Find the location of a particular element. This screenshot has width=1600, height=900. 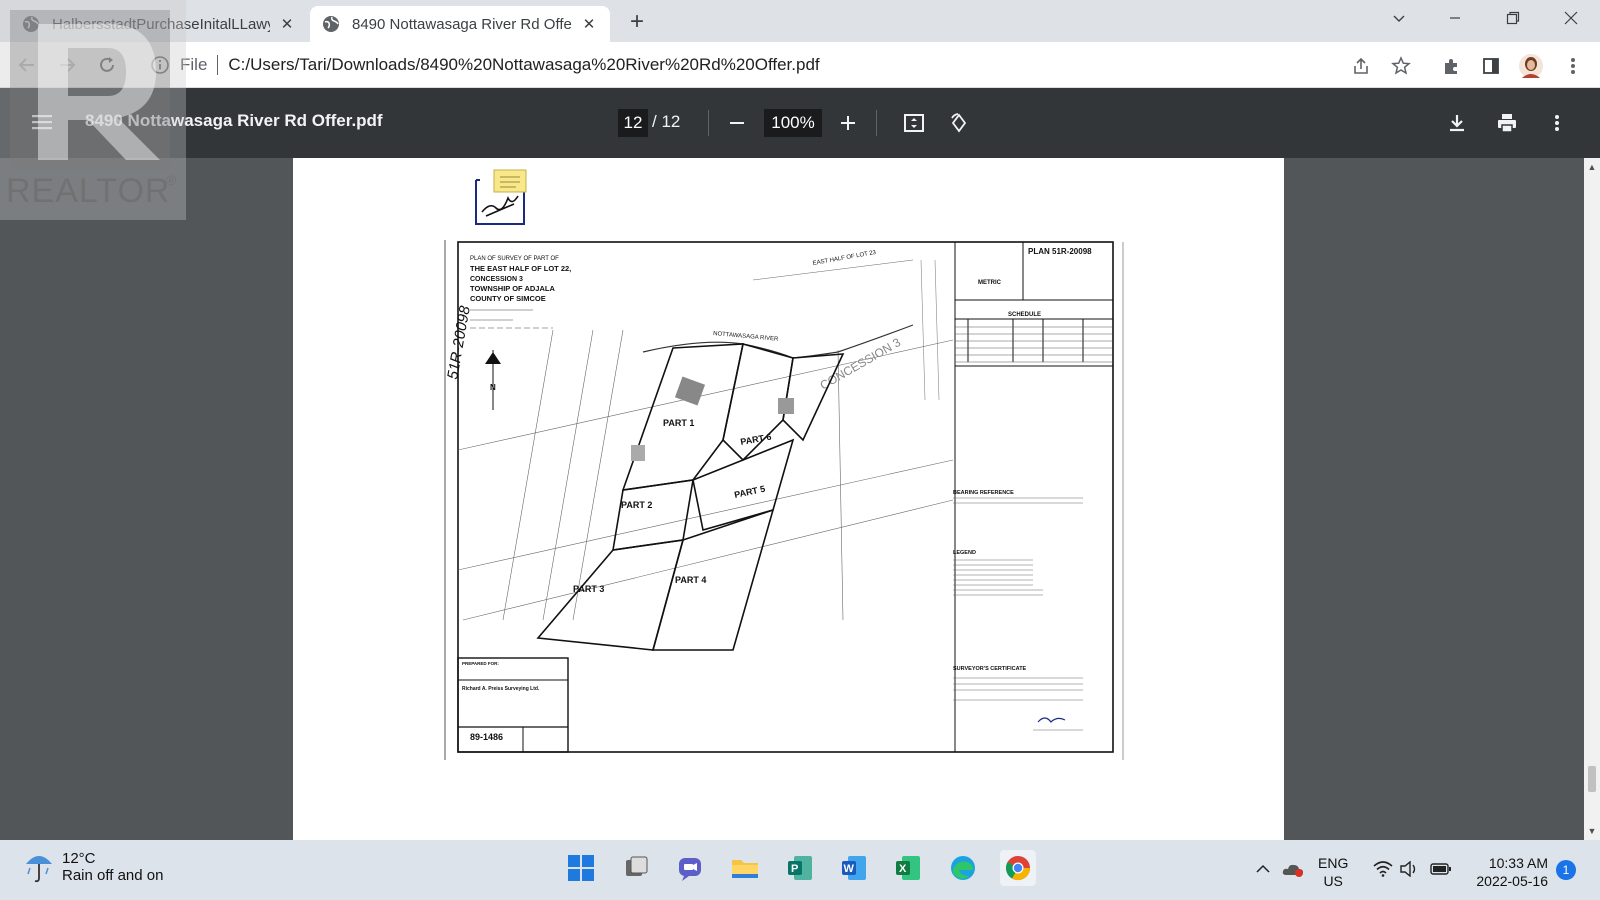

realtor-wordmark: REALTOR is located at coordinates (88, 191).